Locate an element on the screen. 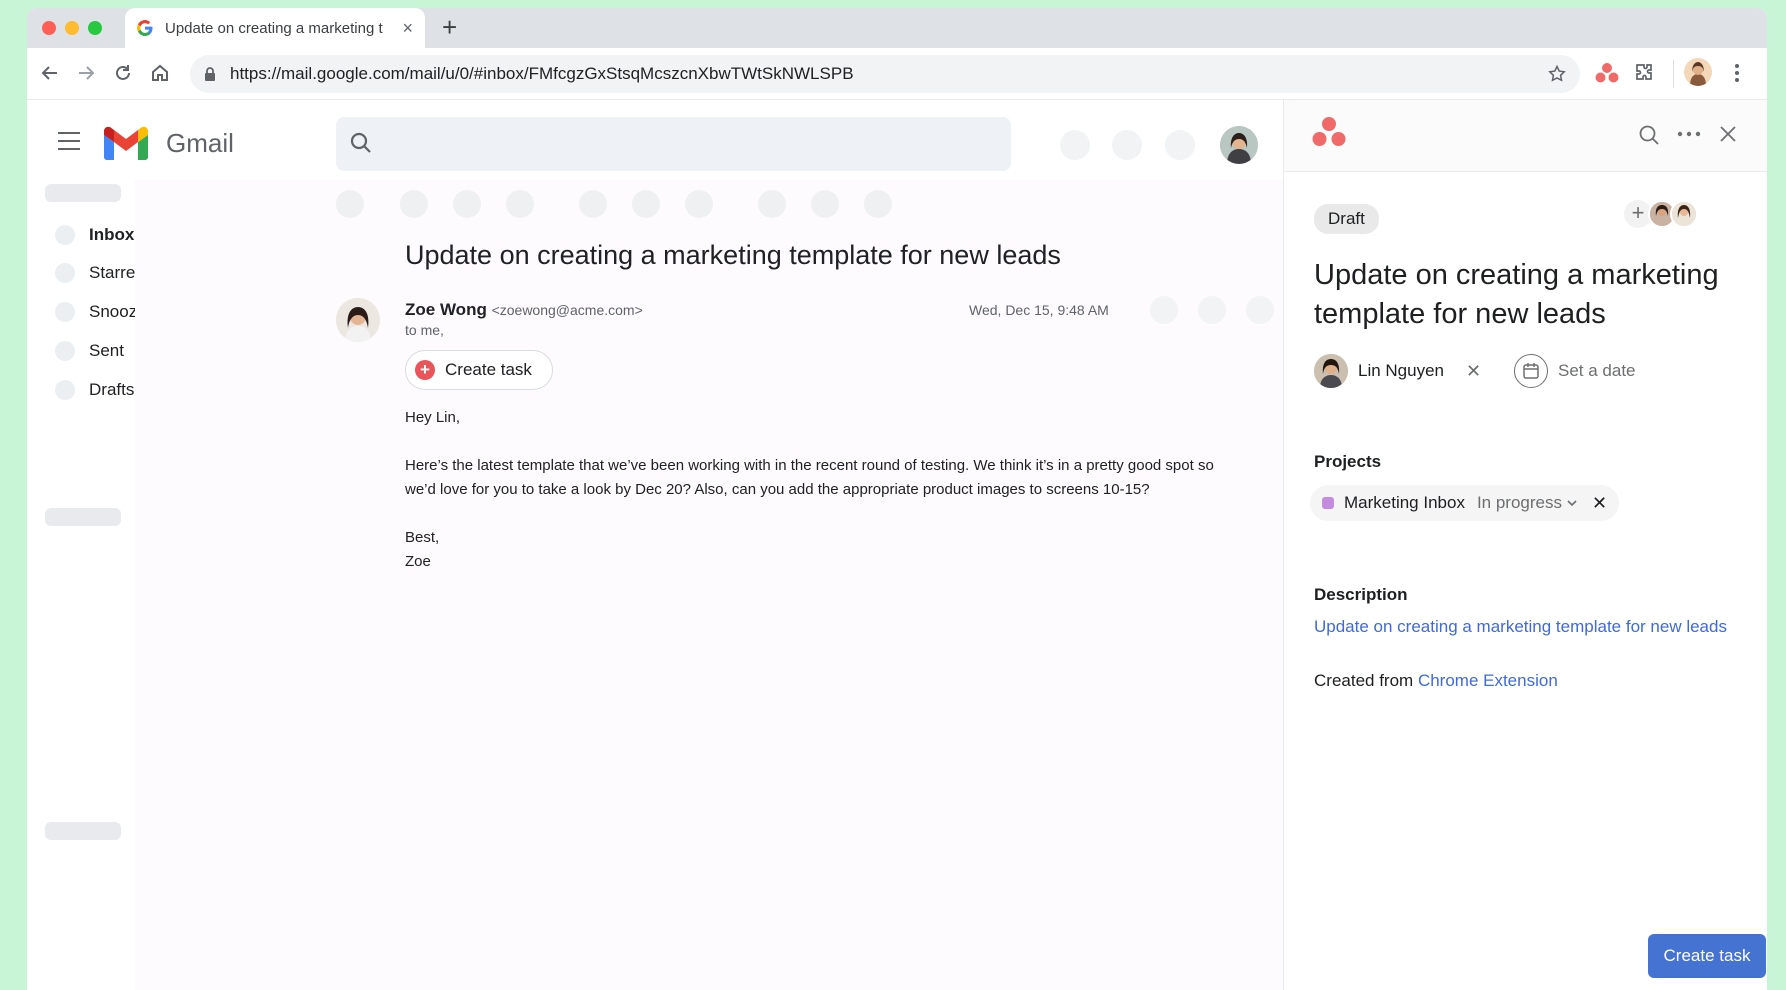  archive-icon is located at coordinates (414, 204).